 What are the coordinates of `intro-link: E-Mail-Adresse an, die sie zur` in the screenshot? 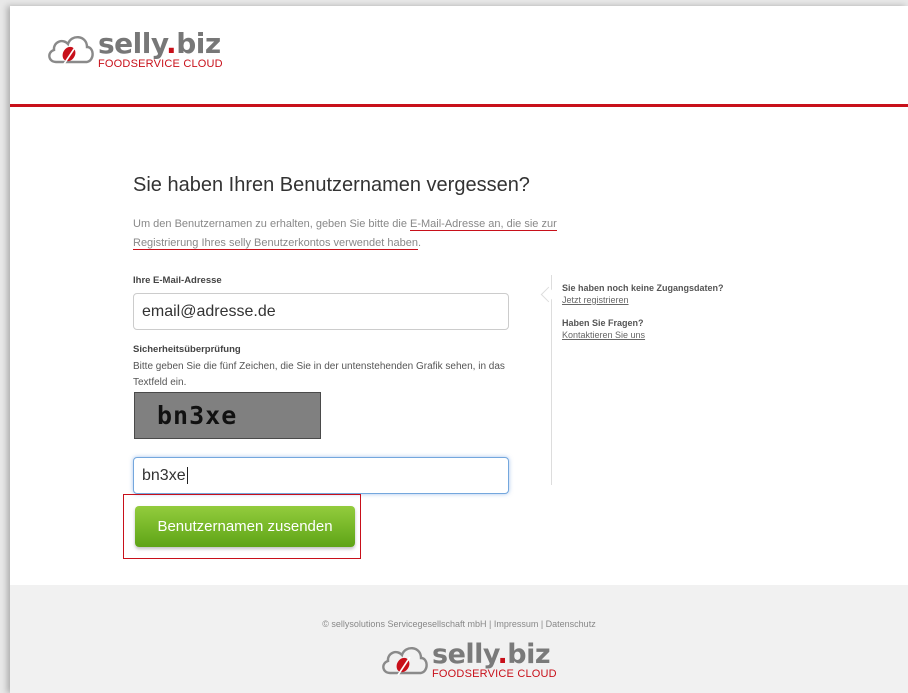 It's located at (483, 224).